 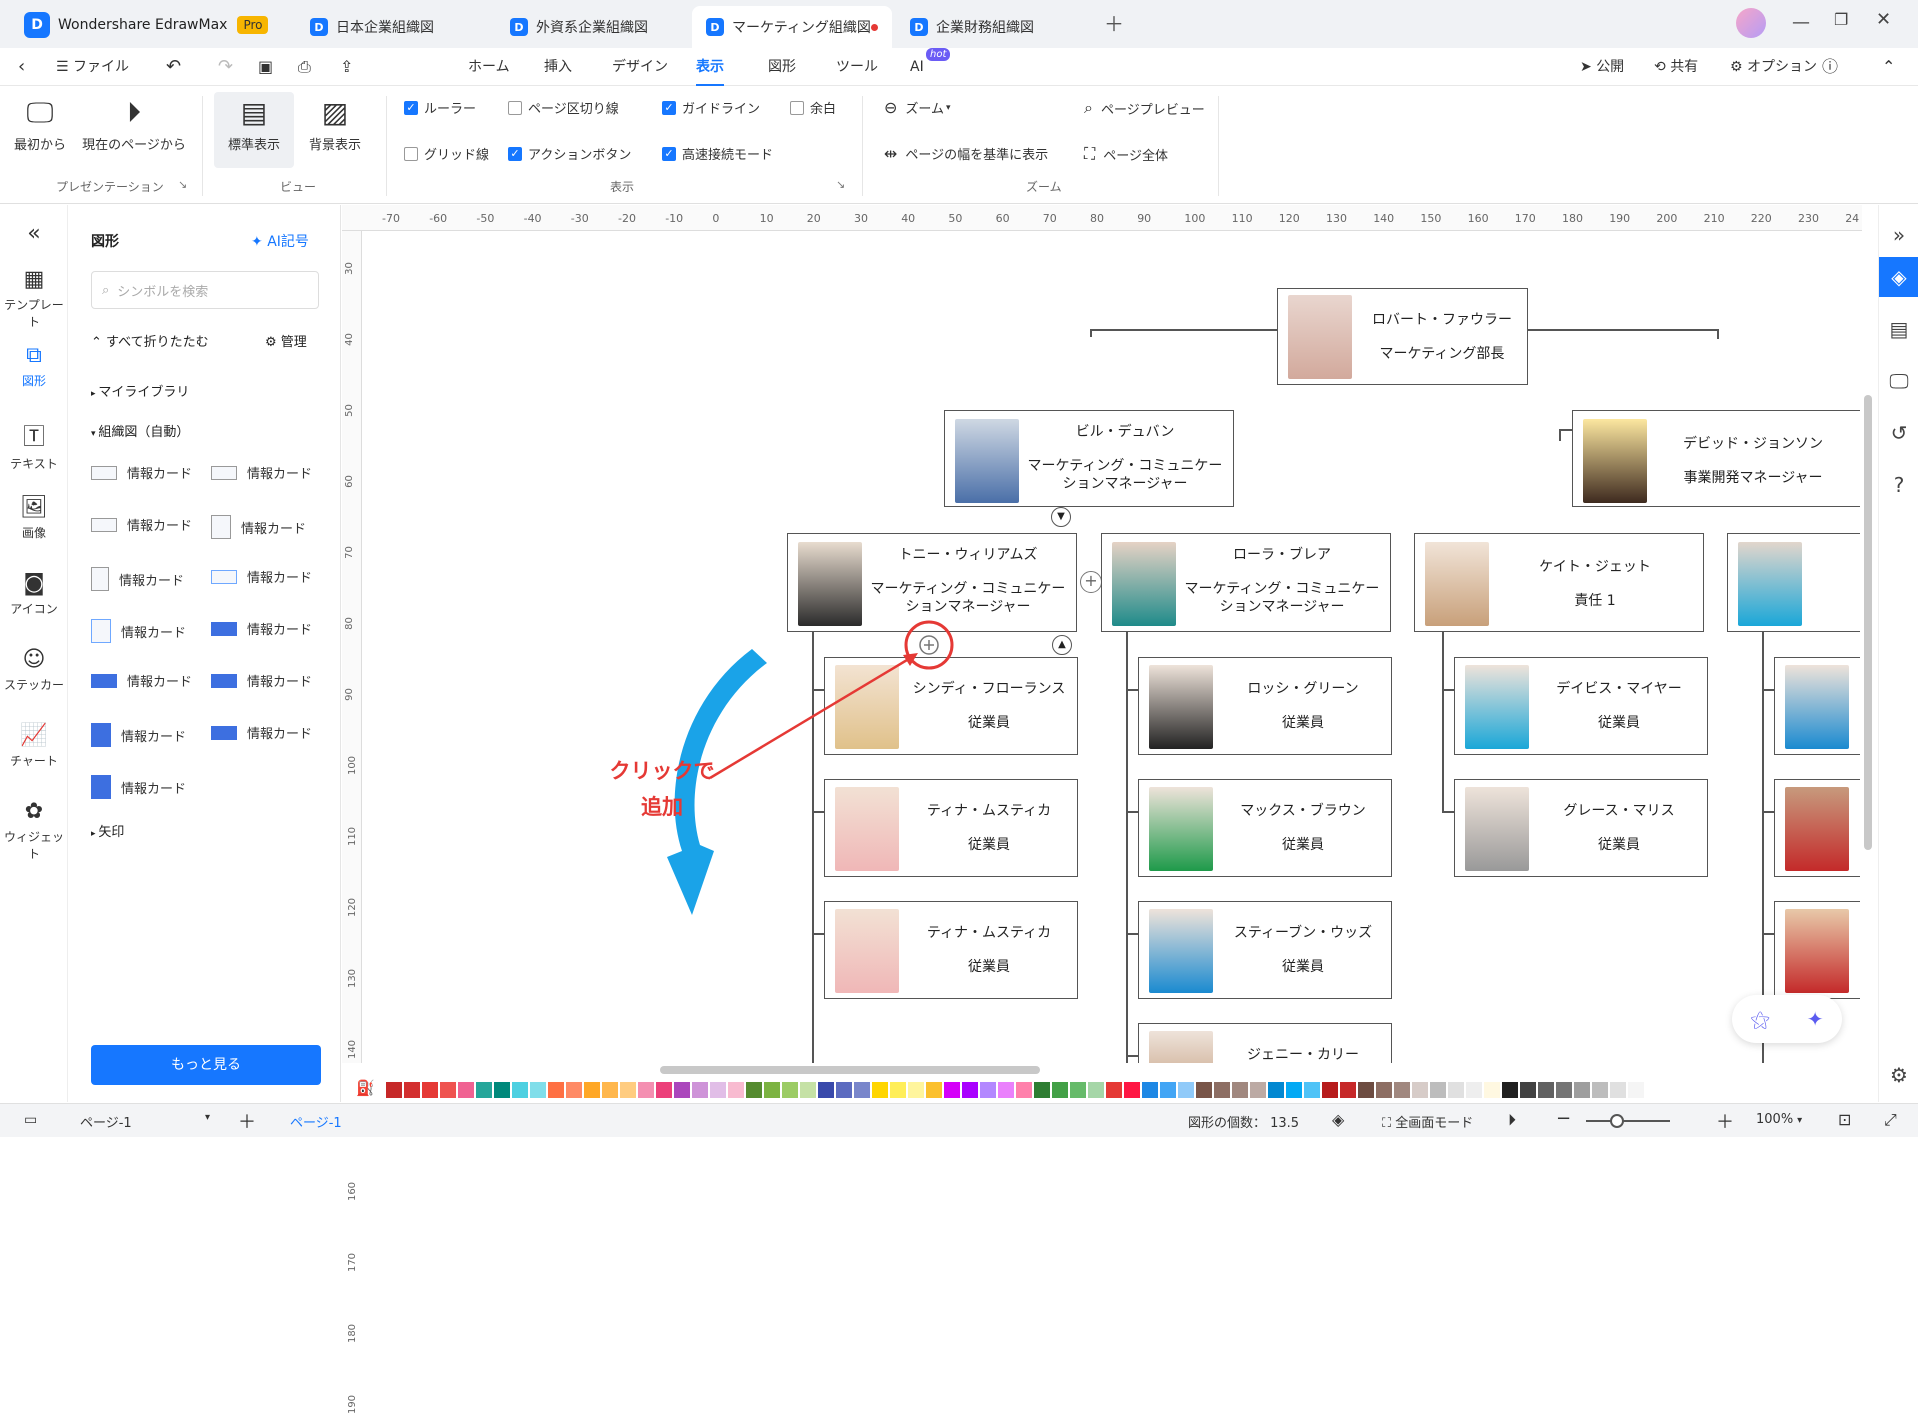 I want to click on fill-bucket-icon: ⛽, so click(x=365, y=1088).